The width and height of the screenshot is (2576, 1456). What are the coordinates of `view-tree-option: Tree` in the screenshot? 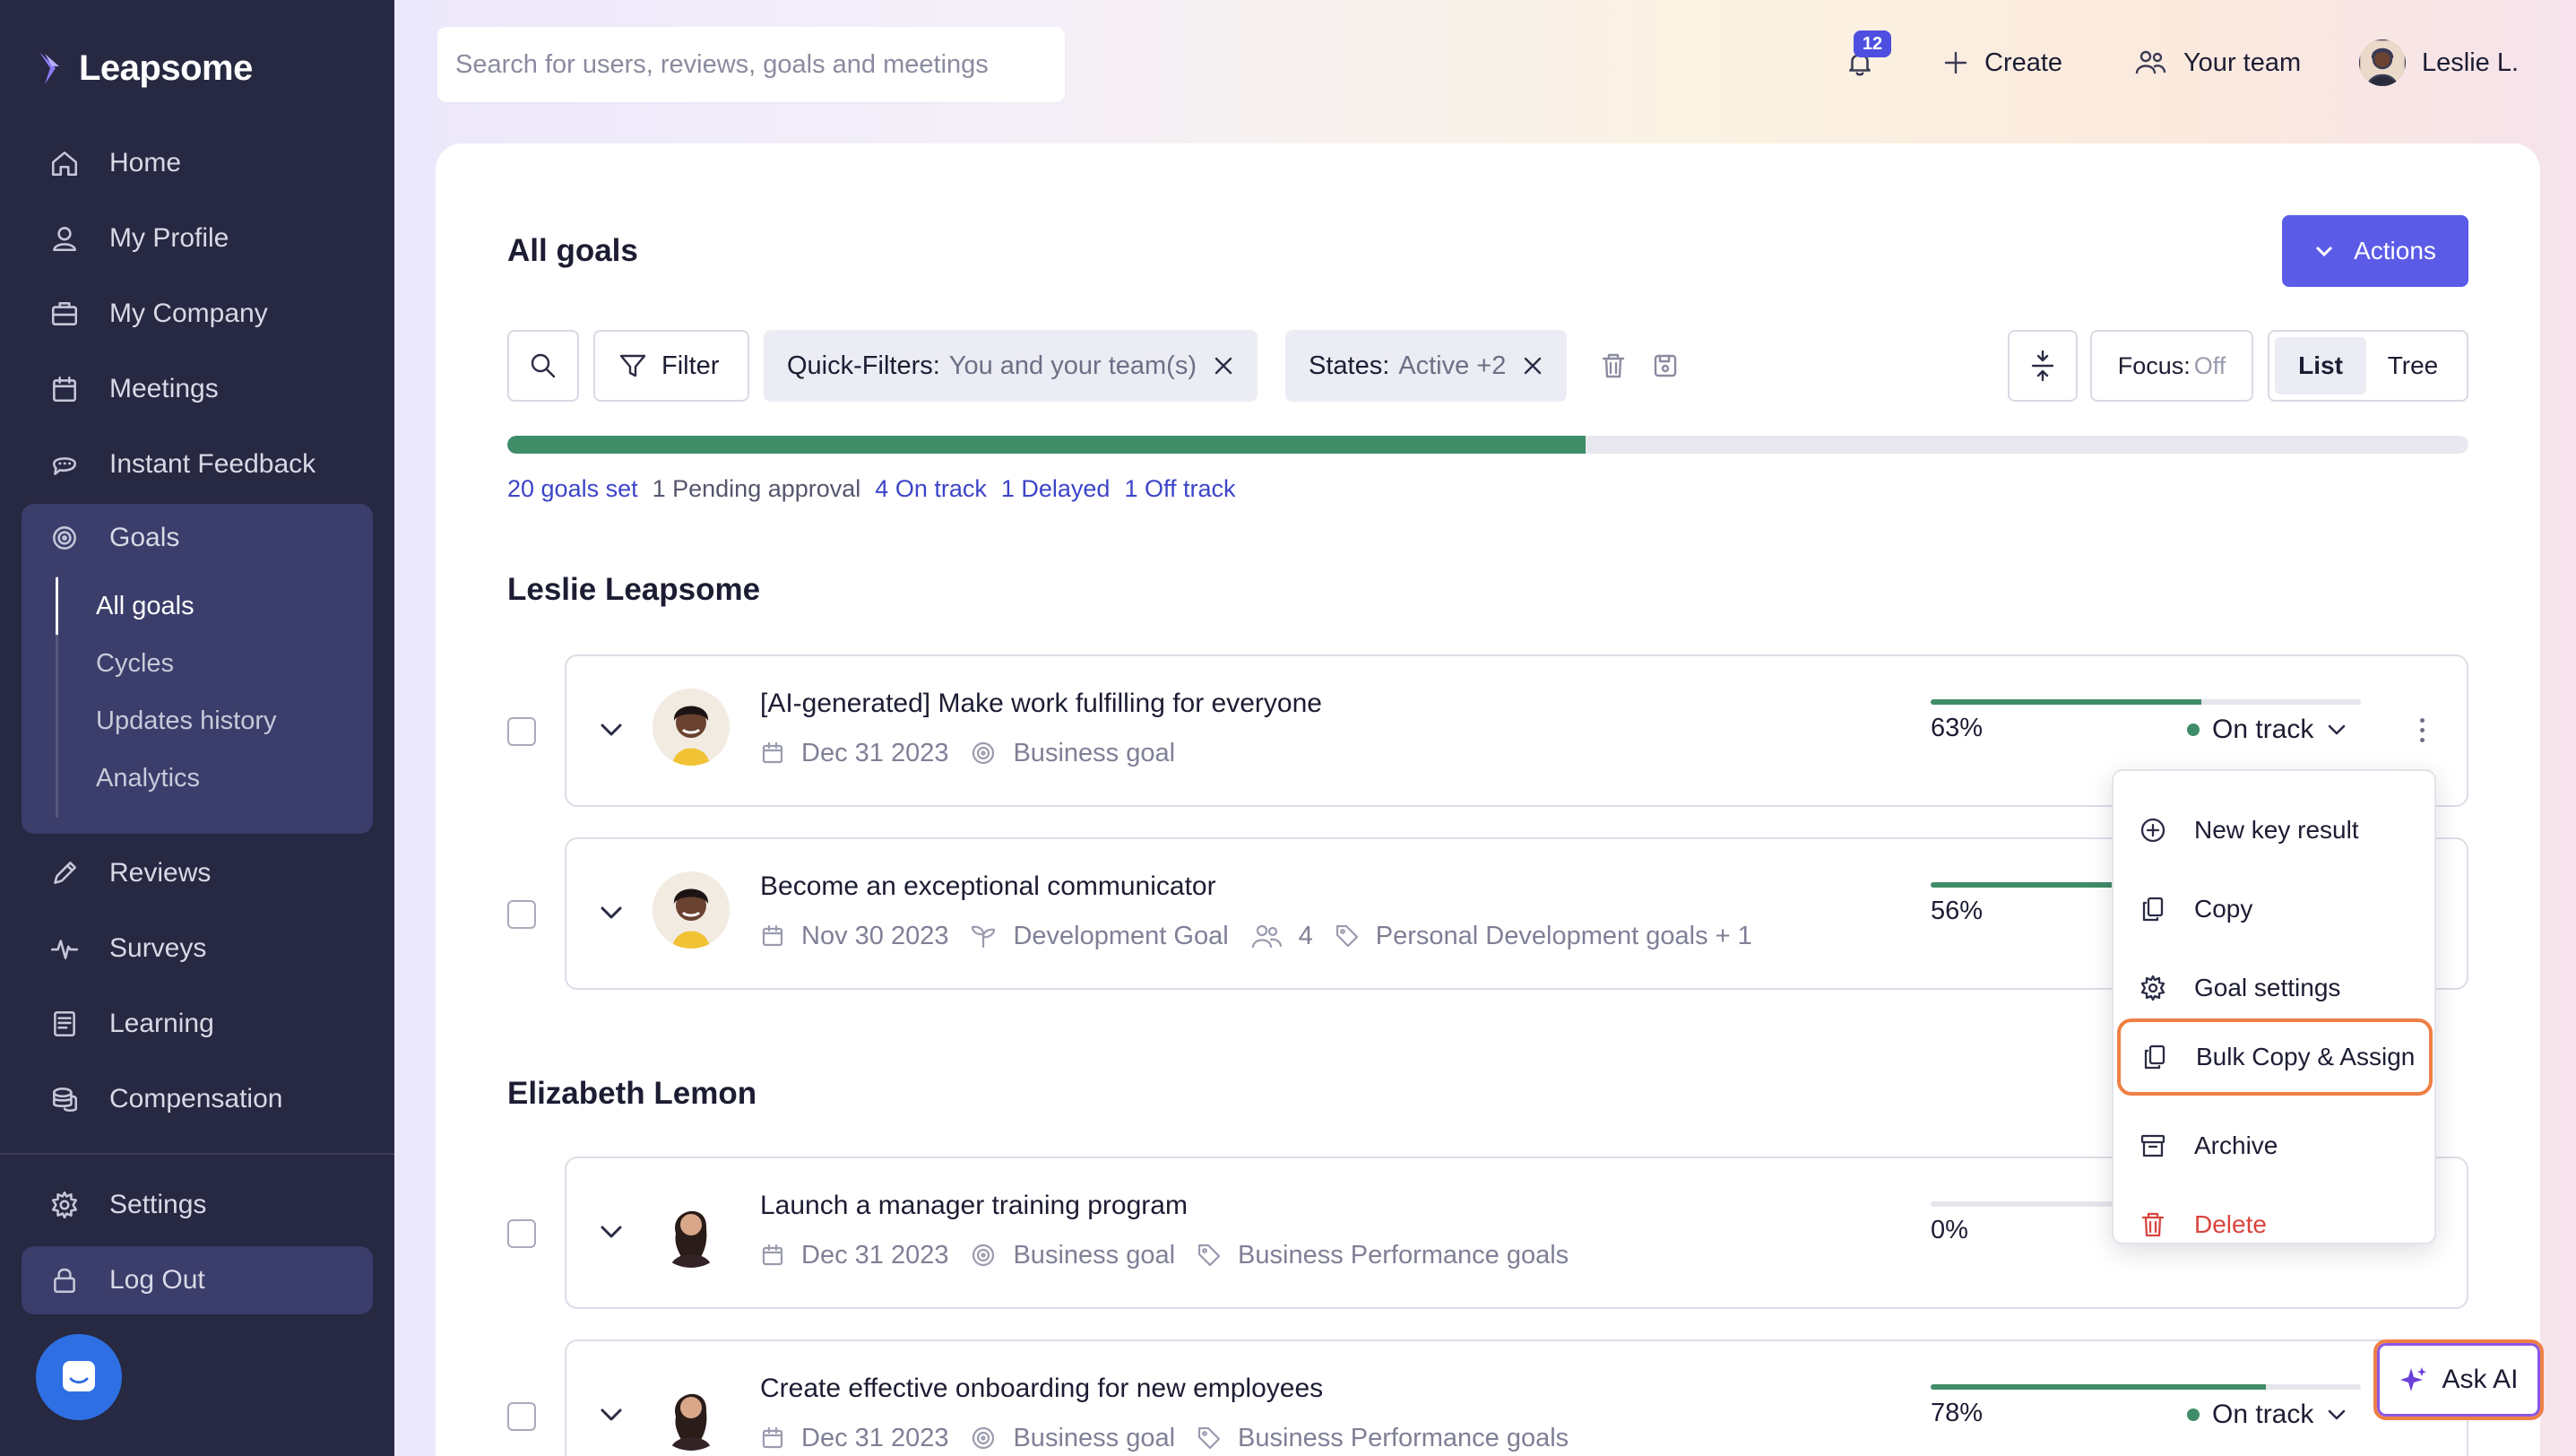 It's located at (2412, 366).